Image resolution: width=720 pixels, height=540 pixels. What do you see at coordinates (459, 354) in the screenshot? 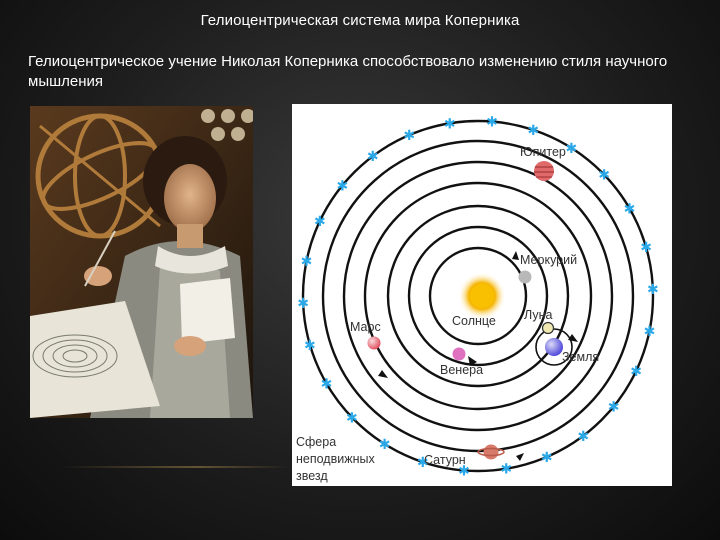
I see `venus` at bounding box center [459, 354].